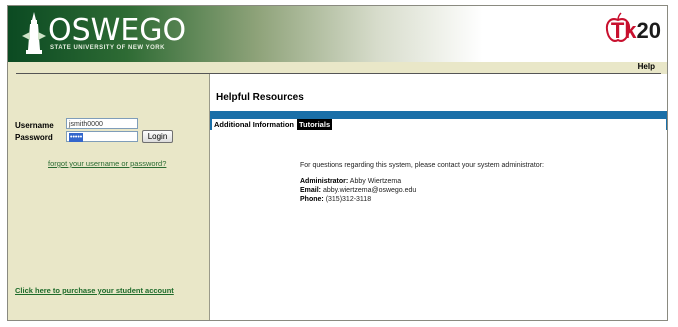 The width and height of the screenshot is (678, 327). Describe the element at coordinates (157, 136) in the screenshot. I see `login-button: Login` at that location.